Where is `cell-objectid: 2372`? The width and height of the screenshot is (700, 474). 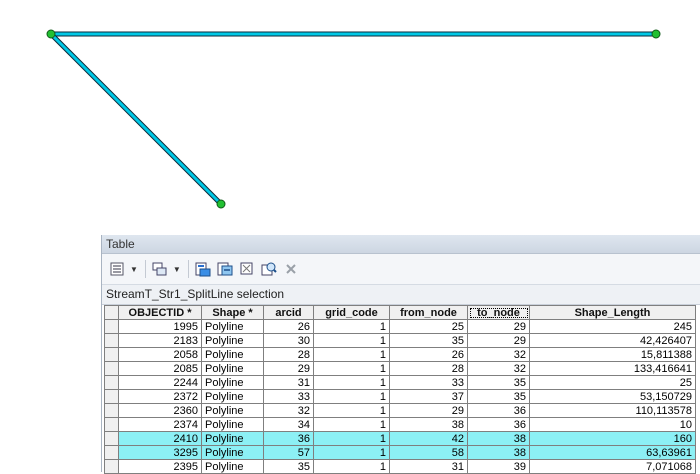 cell-objectid: 2372 is located at coordinates (160, 396).